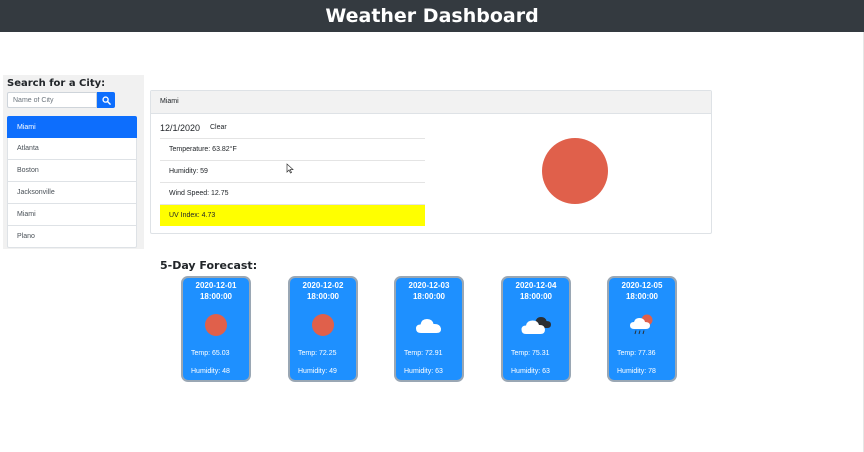 The image size is (864, 452). What do you see at coordinates (218, 127) in the screenshot?
I see `clear-button: Clear` at bounding box center [218, 127].